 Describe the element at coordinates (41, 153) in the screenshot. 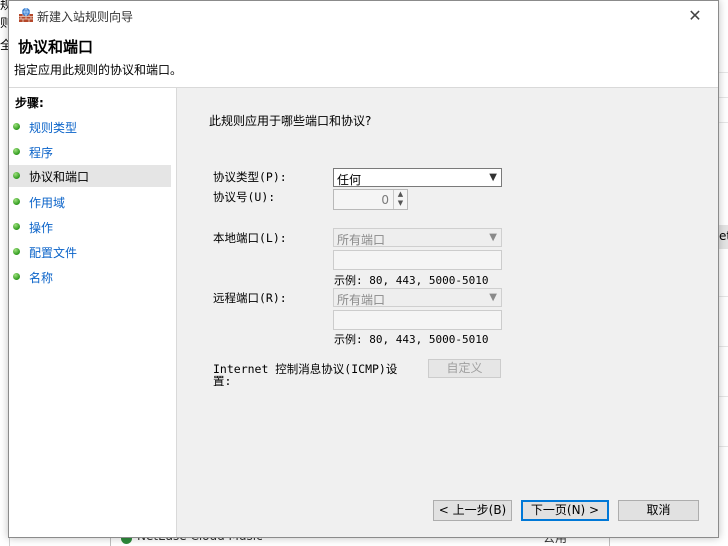

I see `step-label: 程序` at that location.